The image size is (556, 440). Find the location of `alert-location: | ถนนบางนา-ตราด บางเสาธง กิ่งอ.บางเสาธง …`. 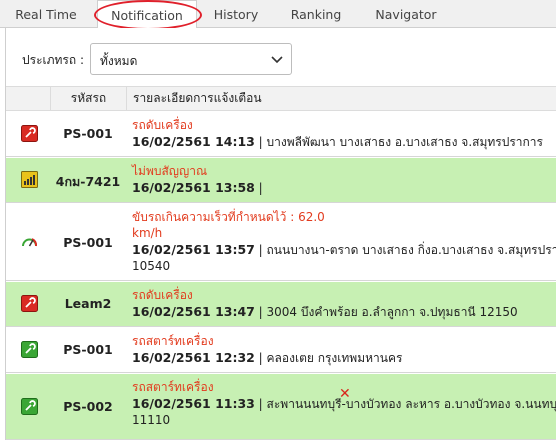

alert-location: | ถนนบางนา-ตราด บางเสาธง กิ่งอ.บางเสาธง … is located at coordinates (405, 250).